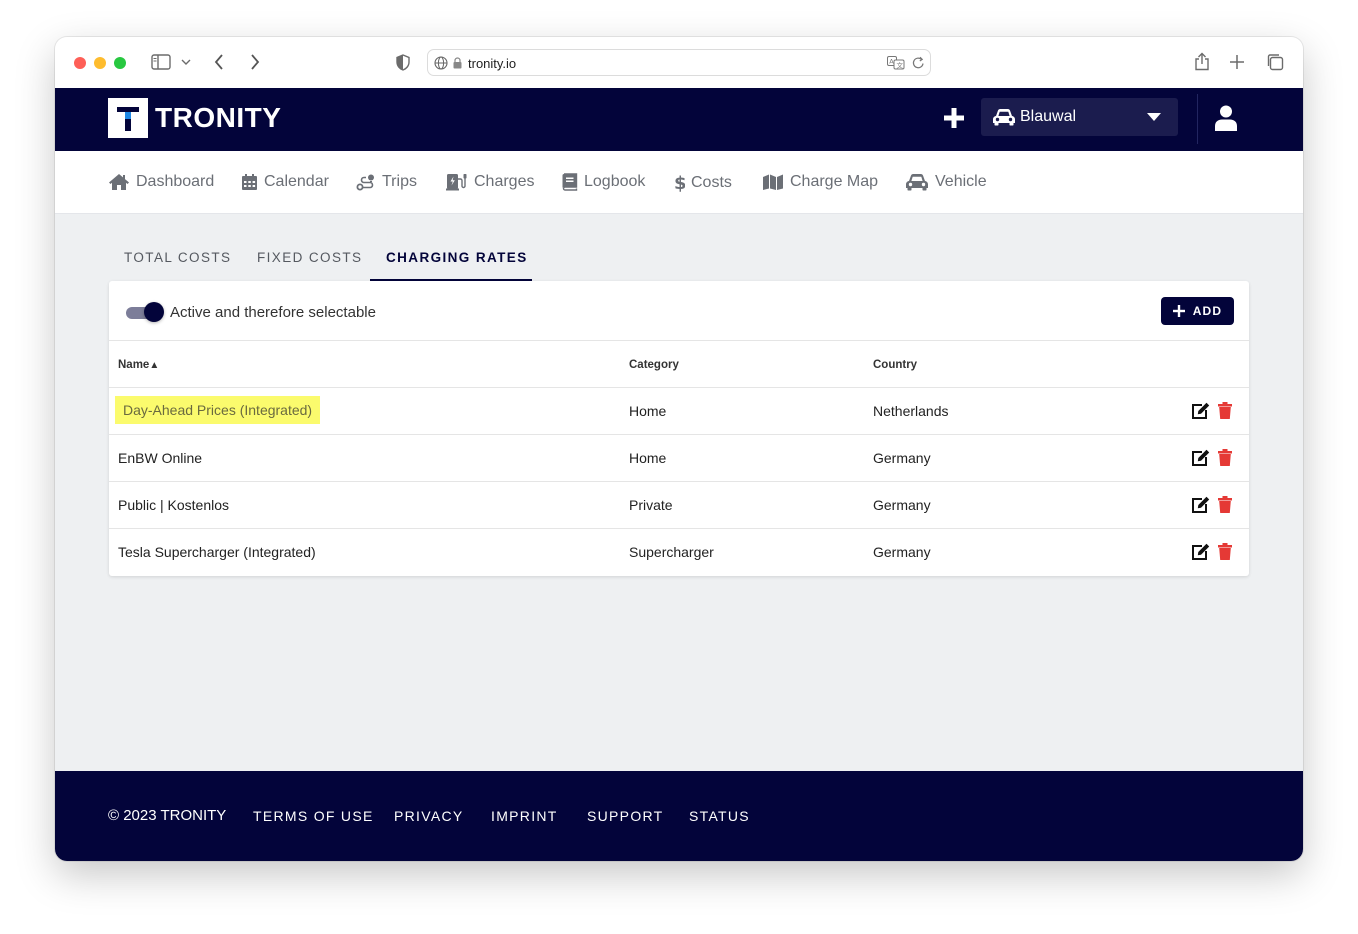 The width and height of the screenshot is (1358, 934). Describe the element at coordinates (218, 117) in the screenshot. I see `brand-name: TRONITY` at that location.